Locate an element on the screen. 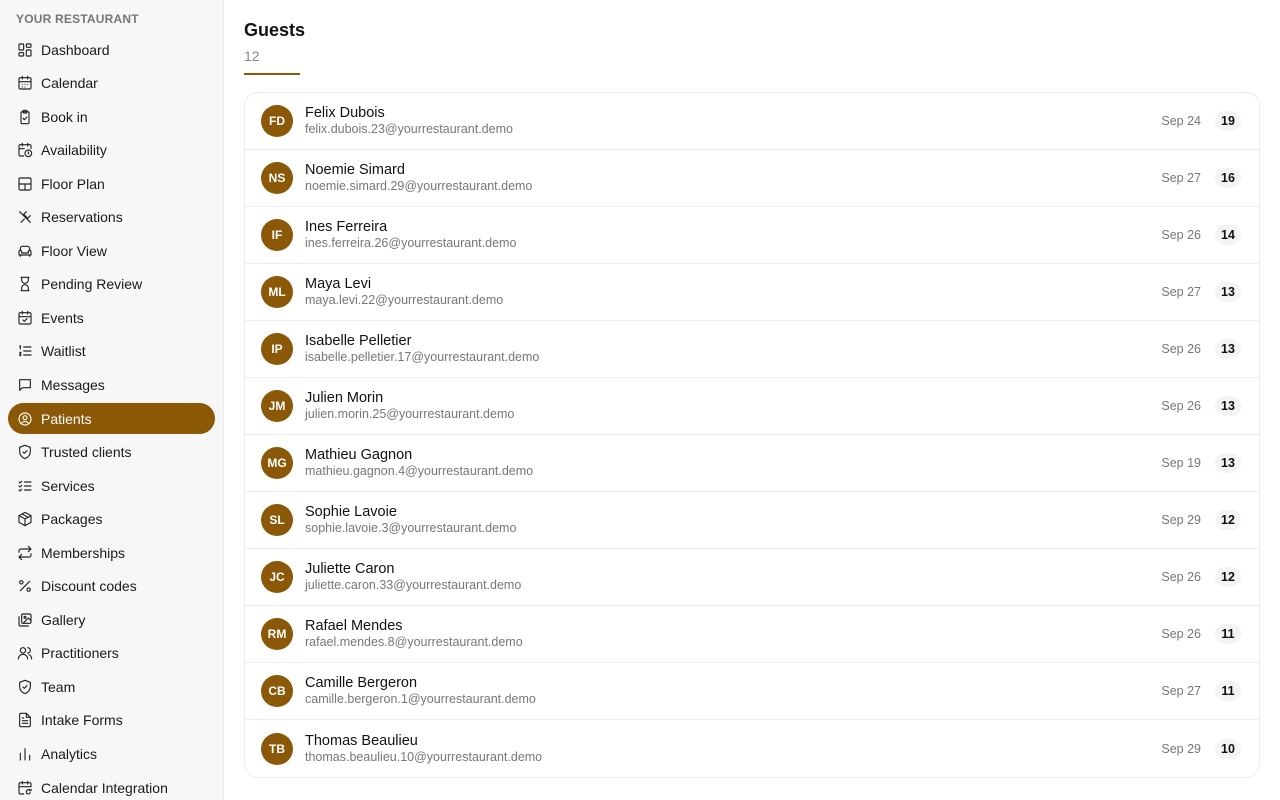 The height and width of the screenshot is (800, 1280). repeat-icon is located at coordinates (24, 552).